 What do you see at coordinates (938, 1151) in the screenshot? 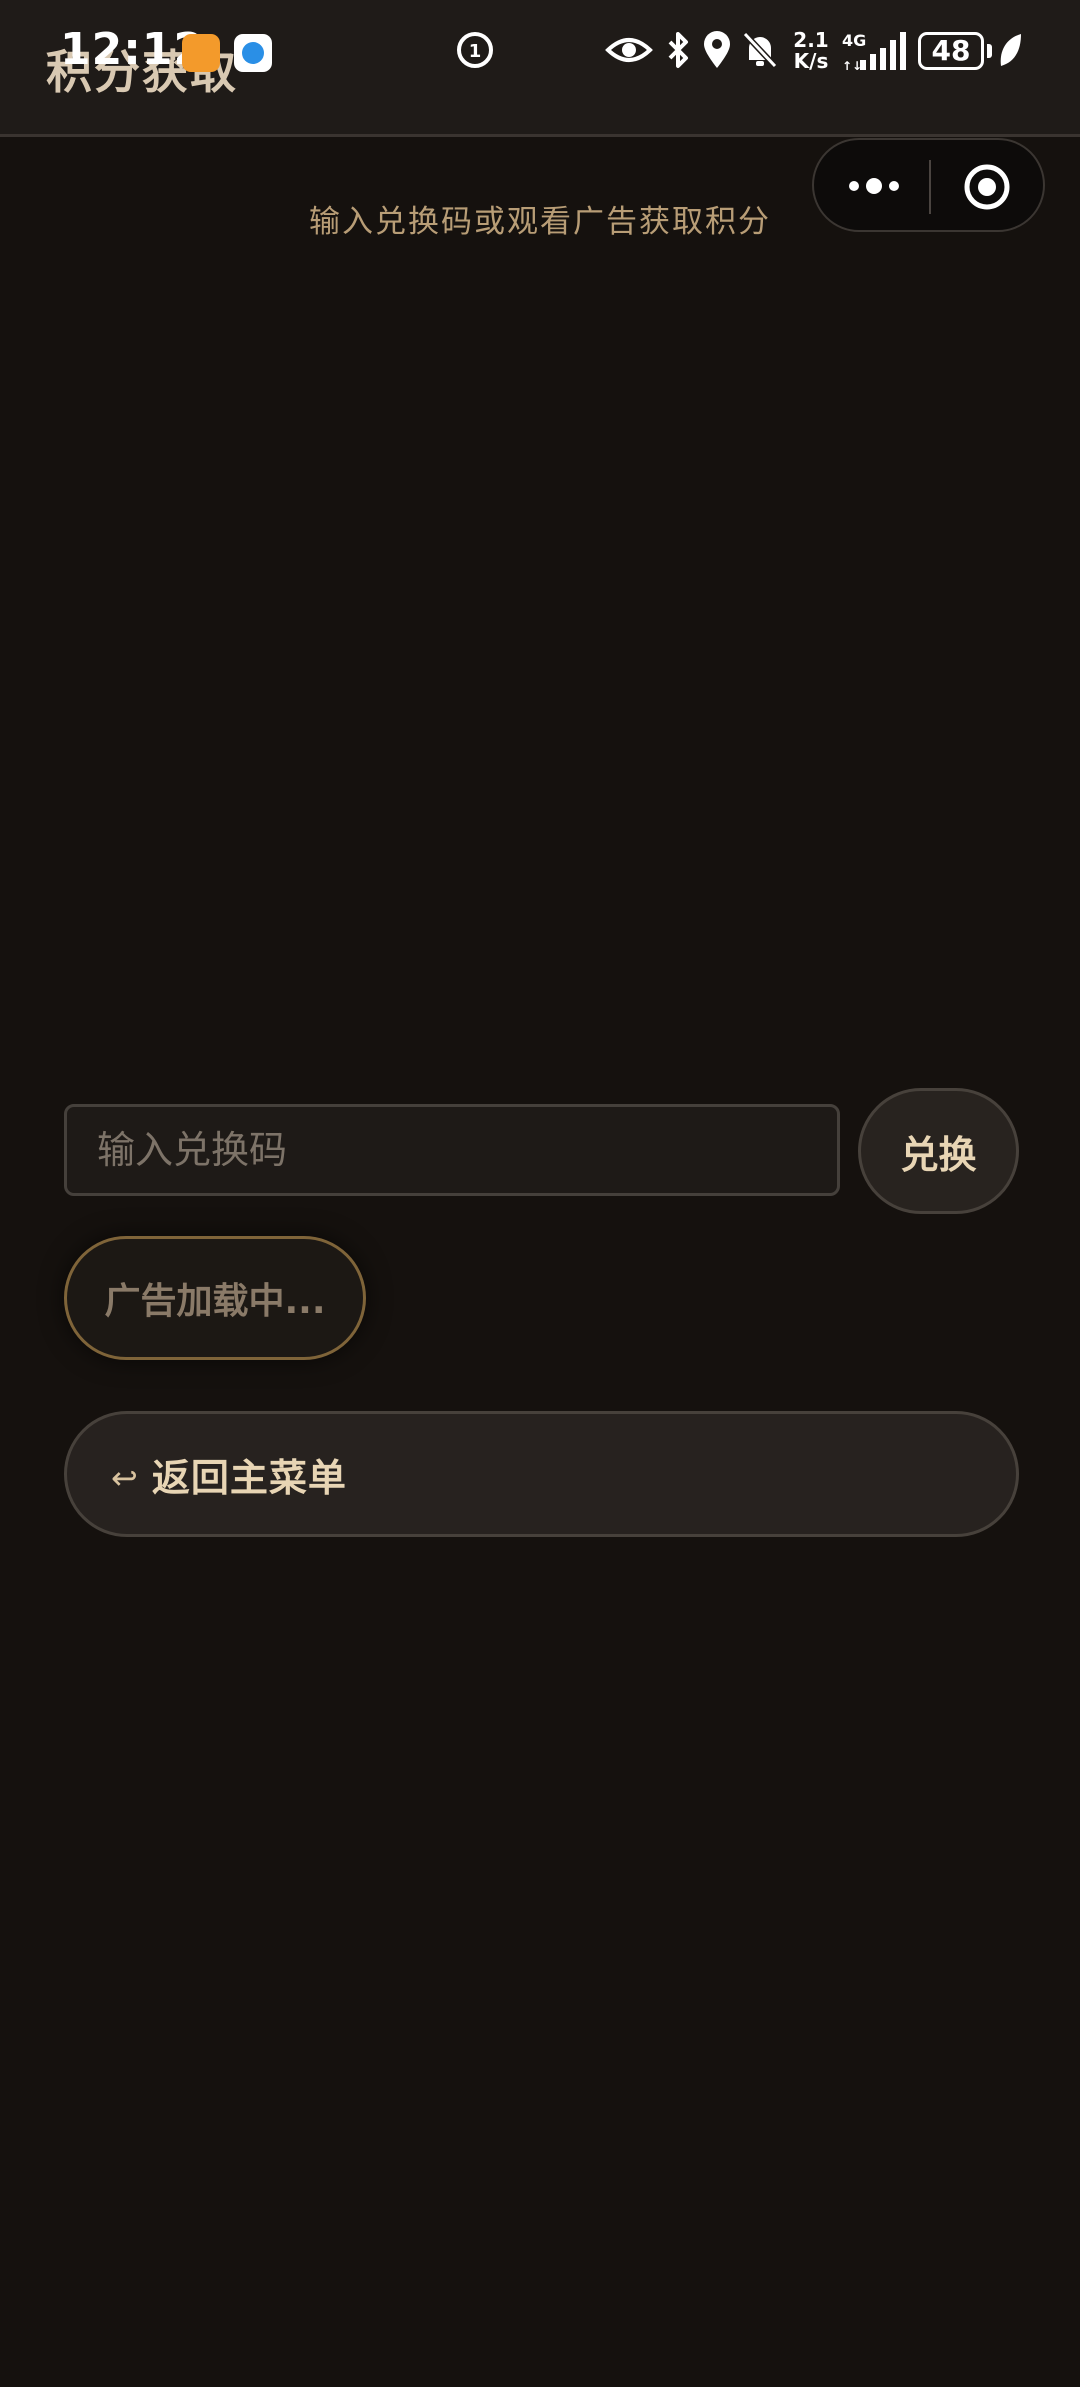
I see `redeem-button: 兑换` at bounding box center [938, 1151].